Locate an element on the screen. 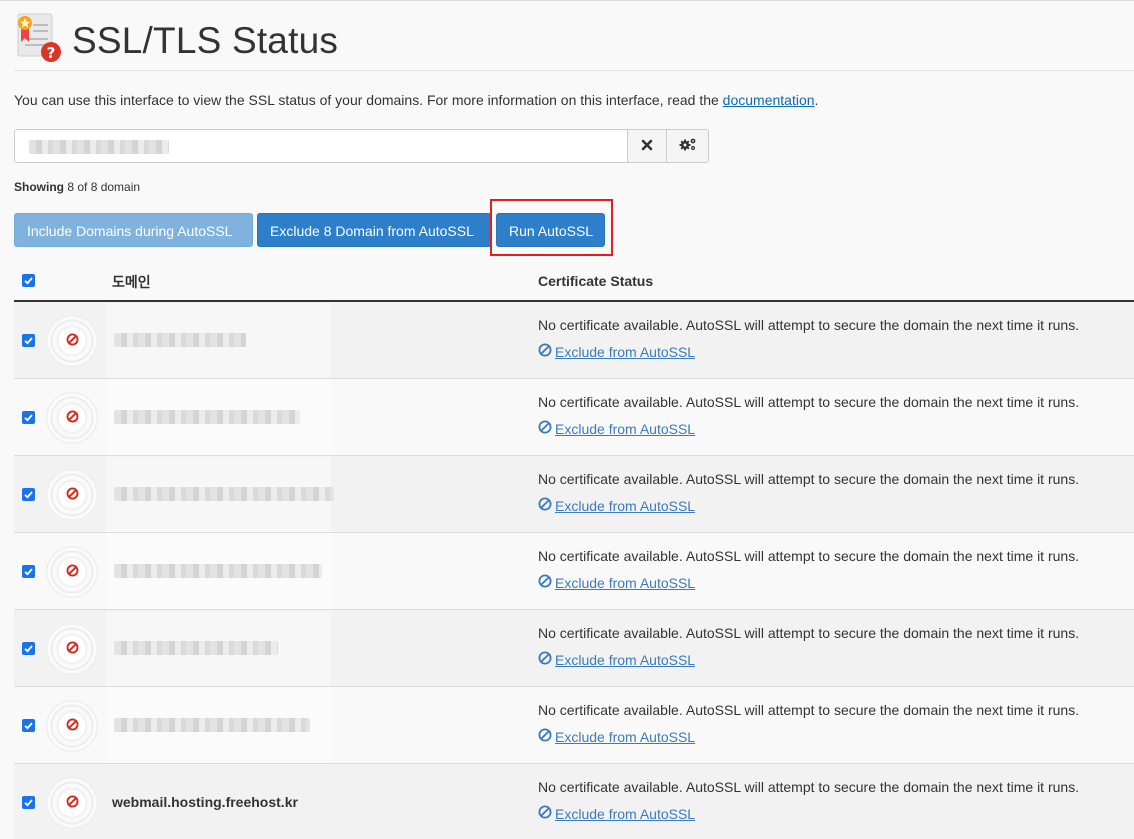  exclude-domains-button: Exclude 8 Domain from AutoSSL is located at coordinates (374, 230).